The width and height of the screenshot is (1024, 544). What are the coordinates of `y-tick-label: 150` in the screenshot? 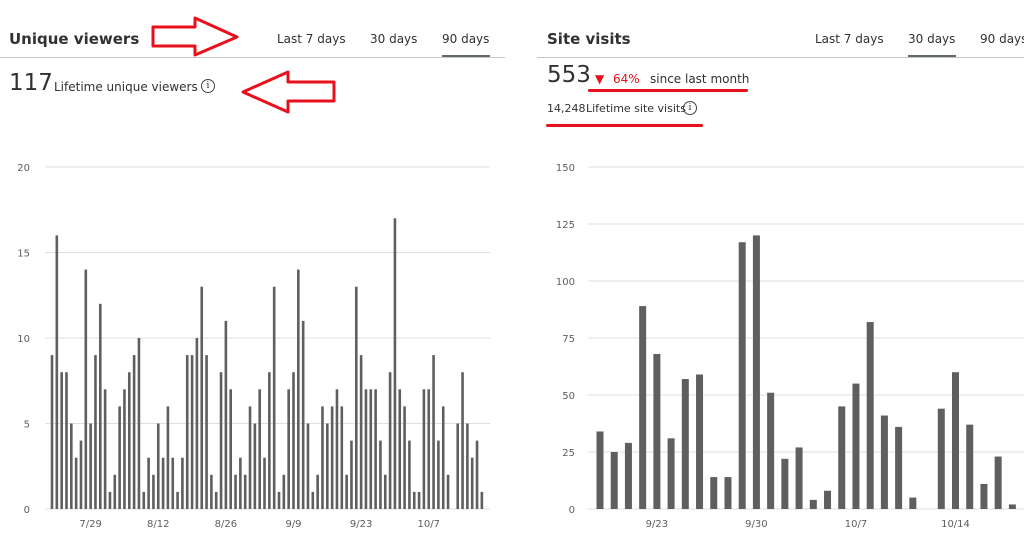 It's located at (565, 168).